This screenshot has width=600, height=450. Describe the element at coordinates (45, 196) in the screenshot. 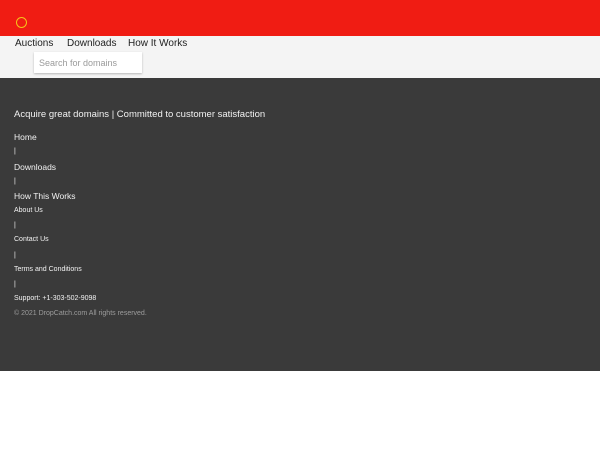

I see `footer-link-how-this-works: How This Works` at that location.